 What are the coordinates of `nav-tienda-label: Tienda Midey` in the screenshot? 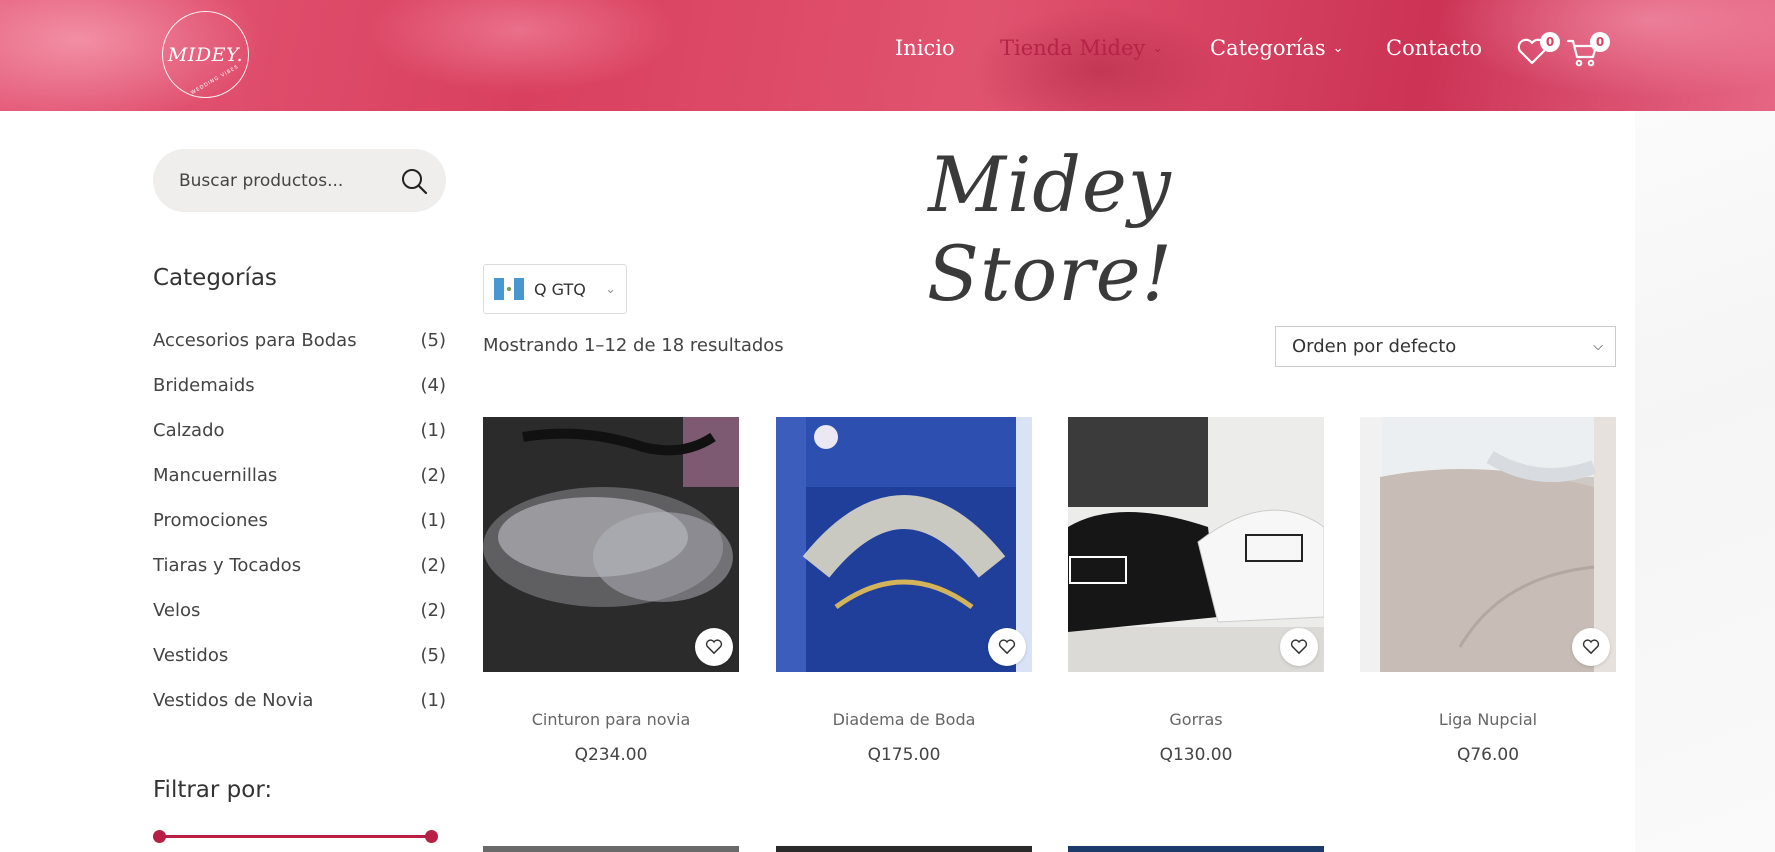 It's located at (1073, 48).